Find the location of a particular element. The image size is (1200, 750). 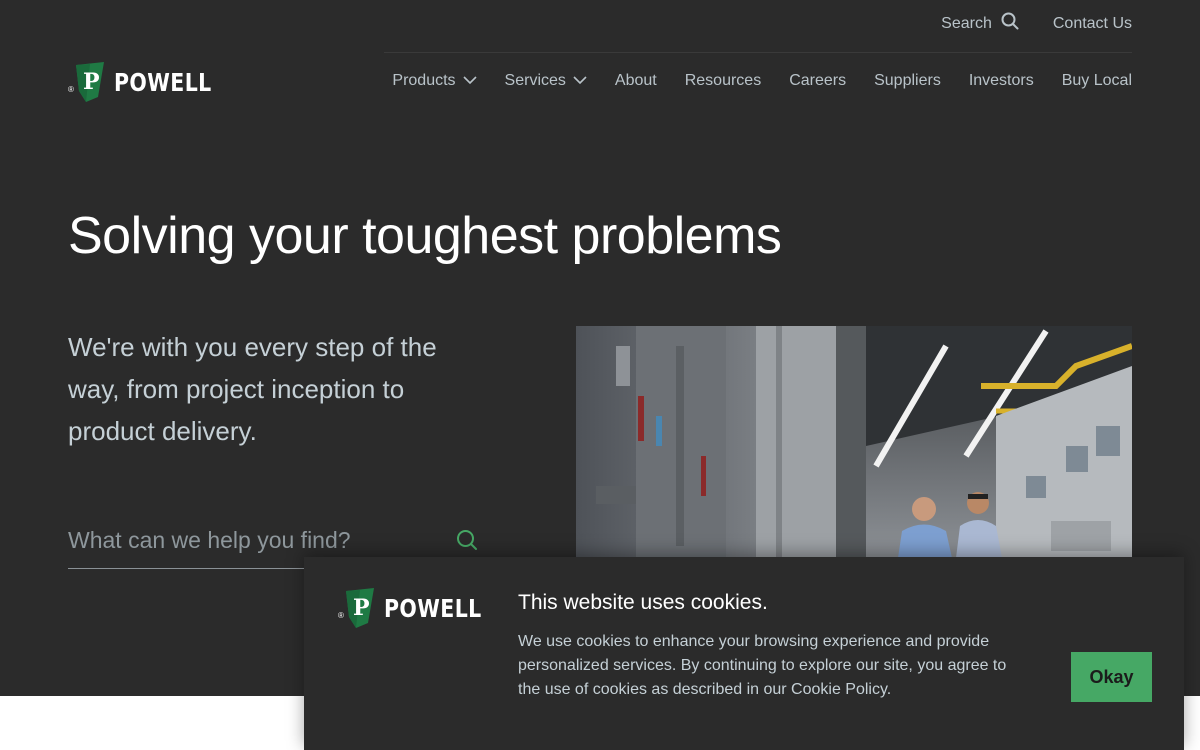

nav-item-services: Services is located at coordinates (546, 81).